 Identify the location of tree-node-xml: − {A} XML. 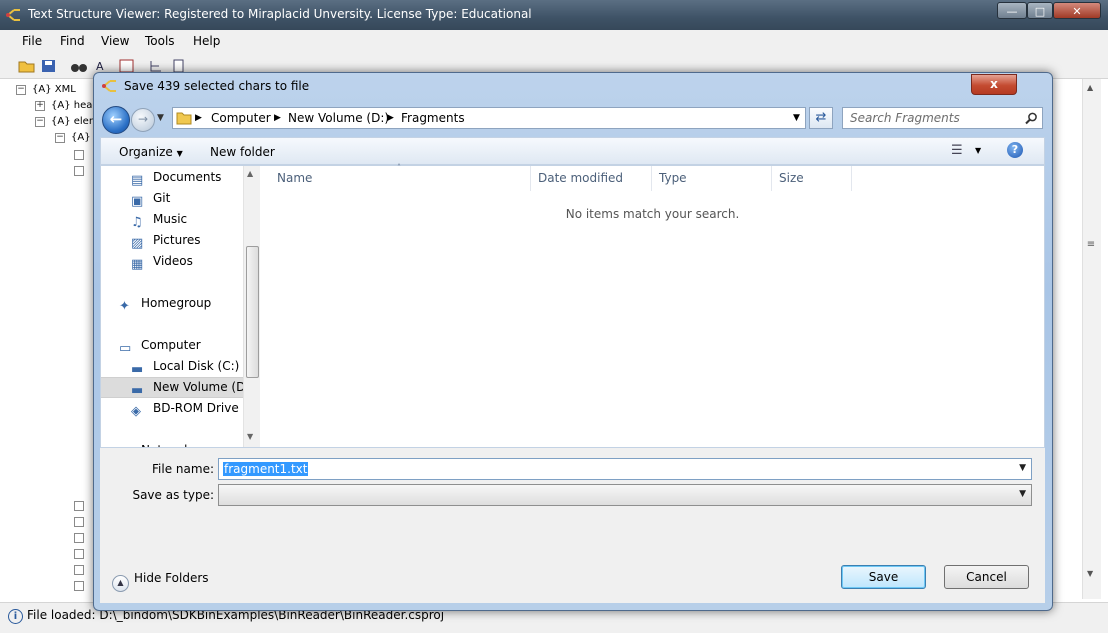
(46, 89).